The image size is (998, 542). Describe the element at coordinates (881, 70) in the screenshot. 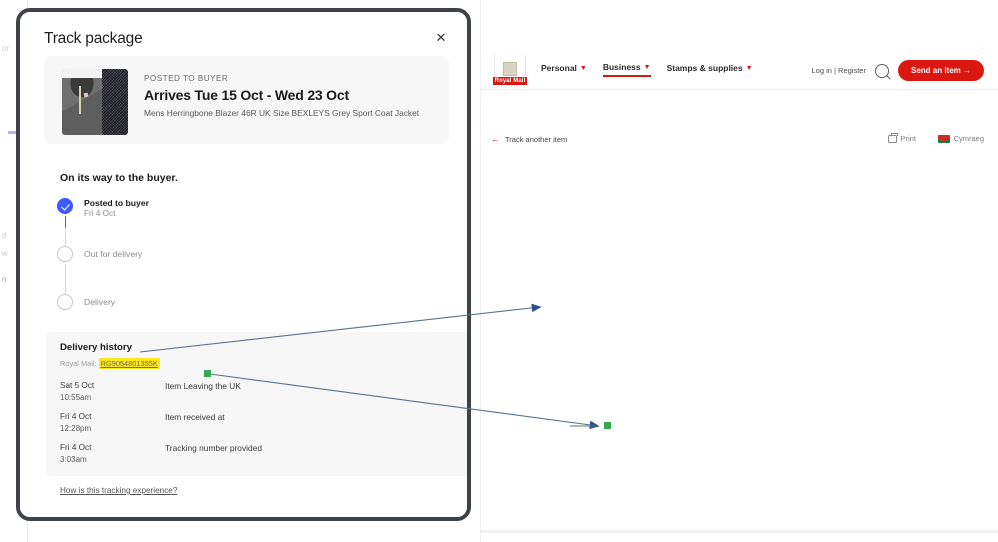

I see `search-icon` at that location.